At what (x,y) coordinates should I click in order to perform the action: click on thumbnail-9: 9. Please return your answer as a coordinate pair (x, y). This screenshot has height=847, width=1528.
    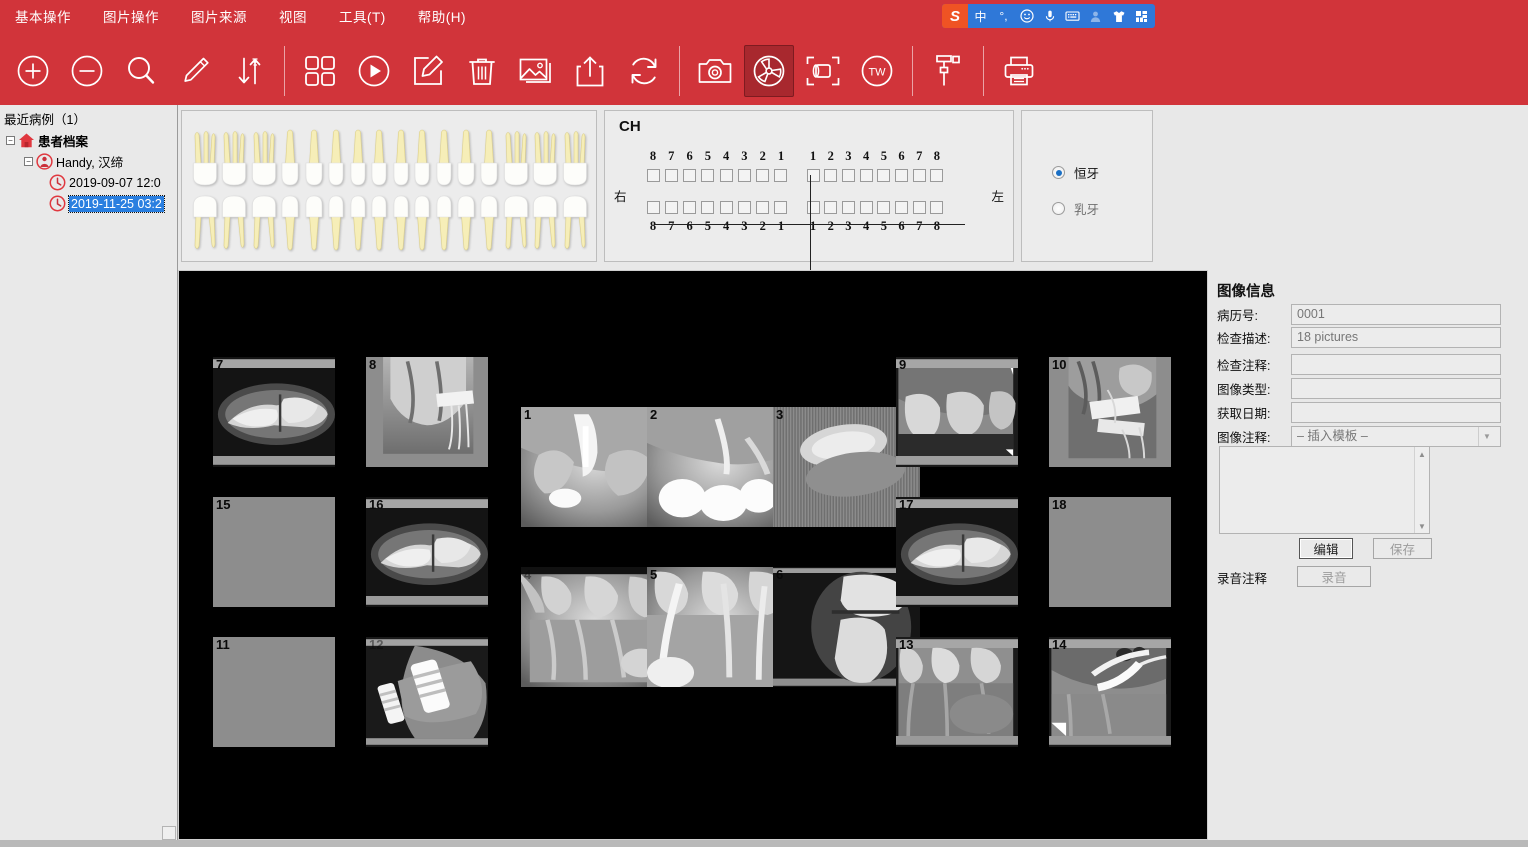
    Looking at the image, I should click on (957, 412).